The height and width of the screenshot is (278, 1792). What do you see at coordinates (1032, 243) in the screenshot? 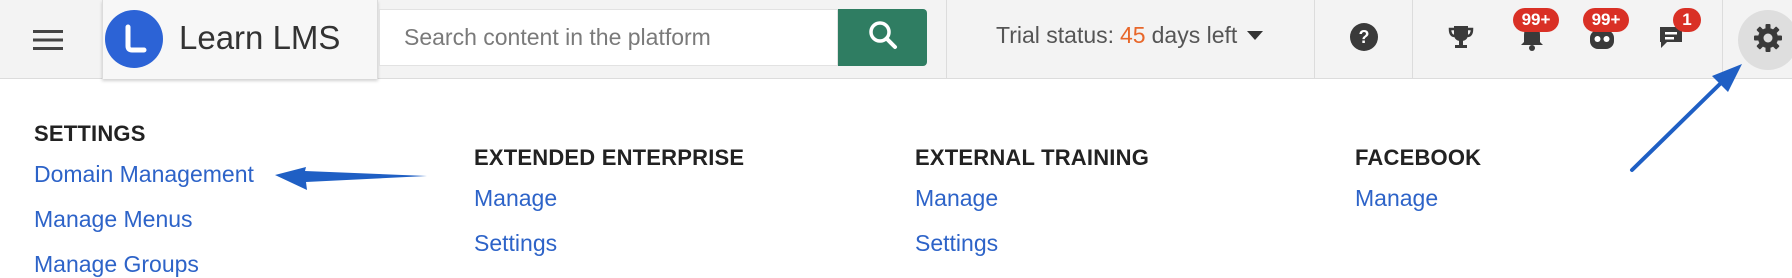
I see `external-training-settings-link: Settings` at bounding box center [1032, 243].